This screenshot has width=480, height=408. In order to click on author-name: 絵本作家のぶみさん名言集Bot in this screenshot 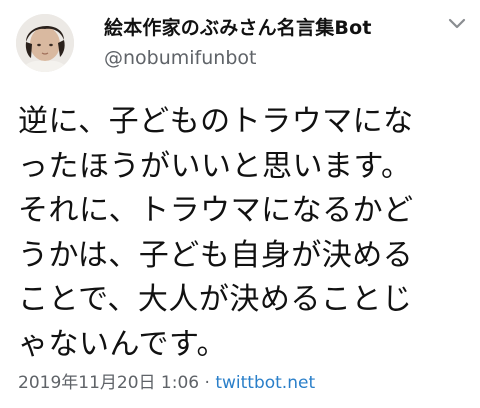, I will do `click(238, 26)`.